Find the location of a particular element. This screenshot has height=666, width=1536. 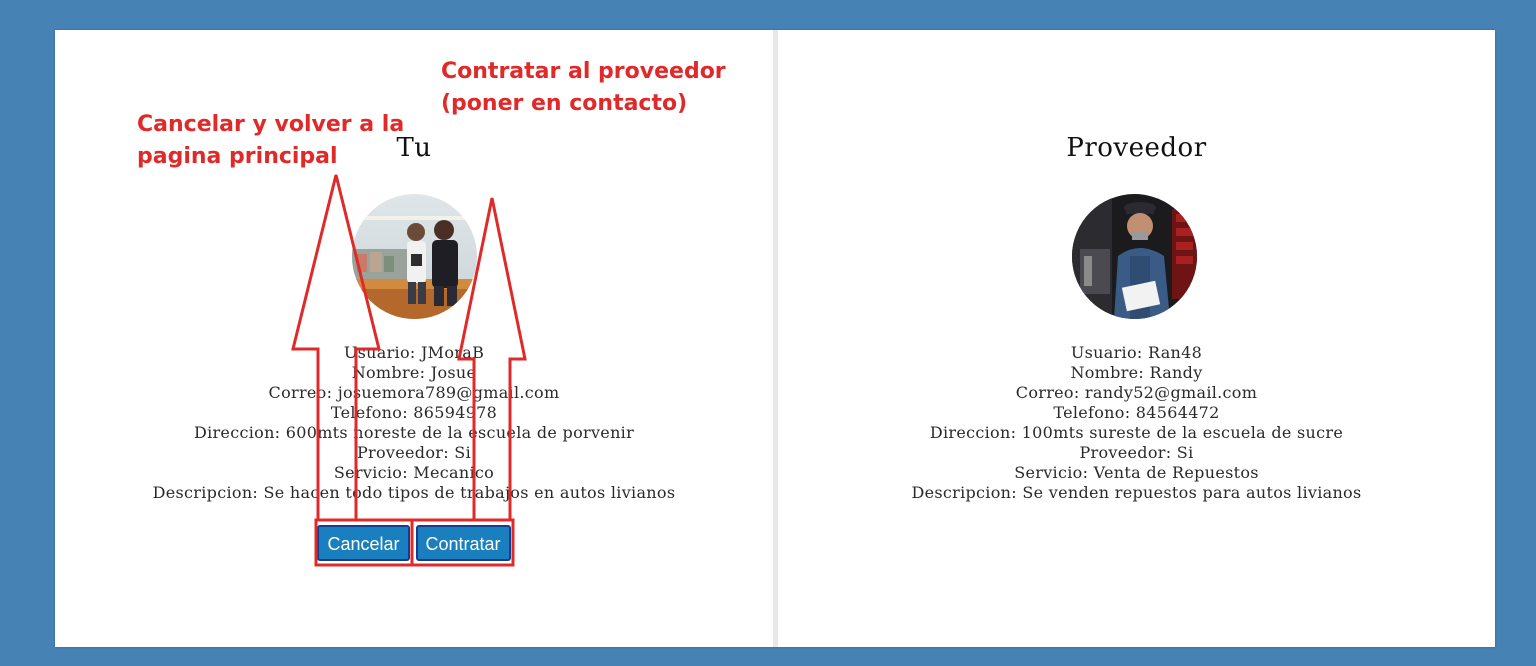

provider-panel-title: Proveedor is located at coordinates (1136, 148).